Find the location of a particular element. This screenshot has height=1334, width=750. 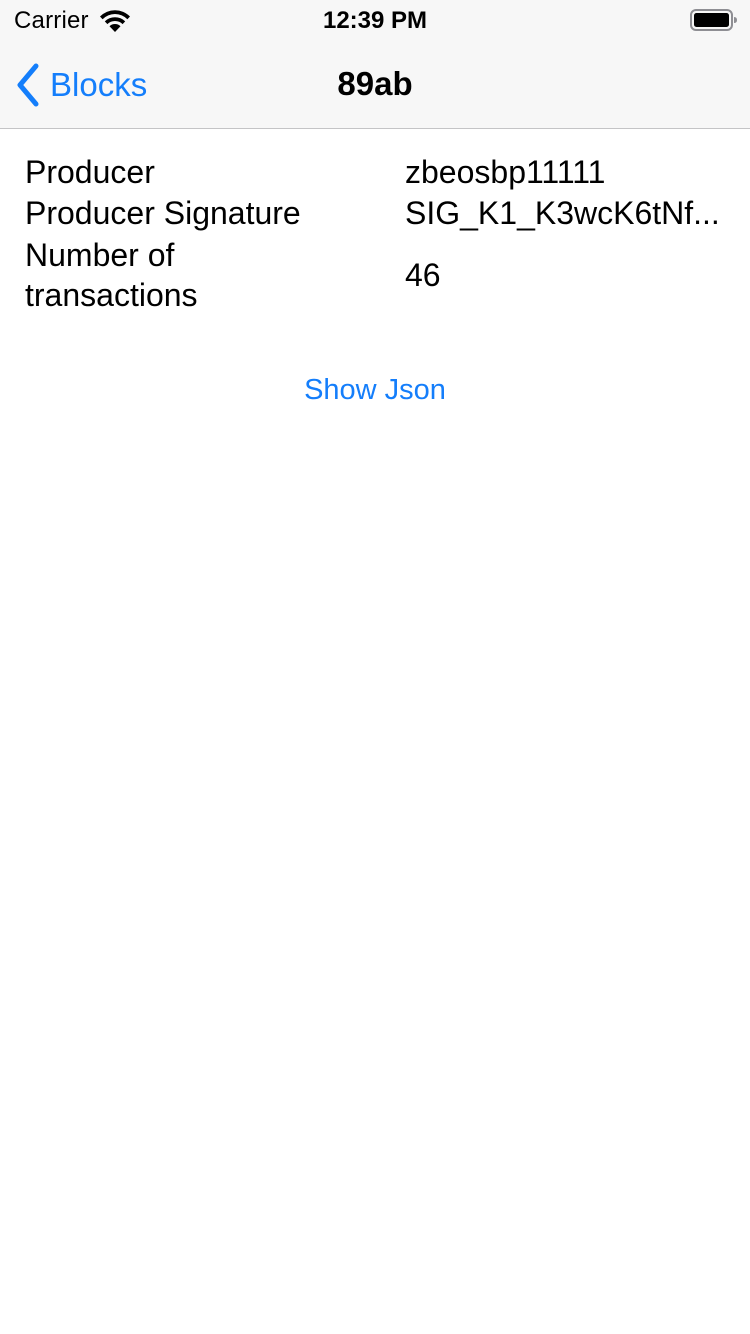

battery-icon is located at coordinates (713, 20).